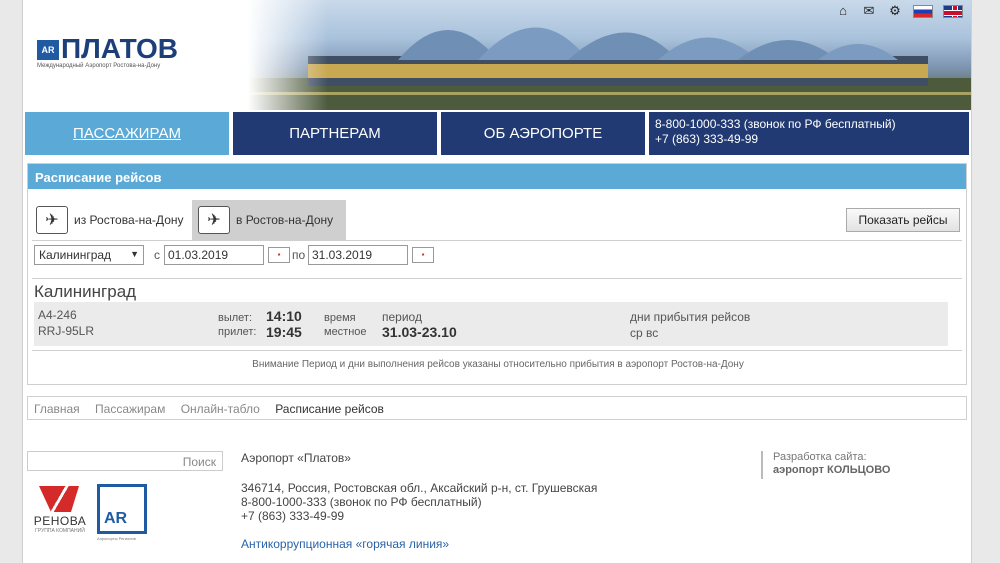 The height and width of the screenshot is (563, 1000). I want to click on search-input: Поиск, so click(125, 461).